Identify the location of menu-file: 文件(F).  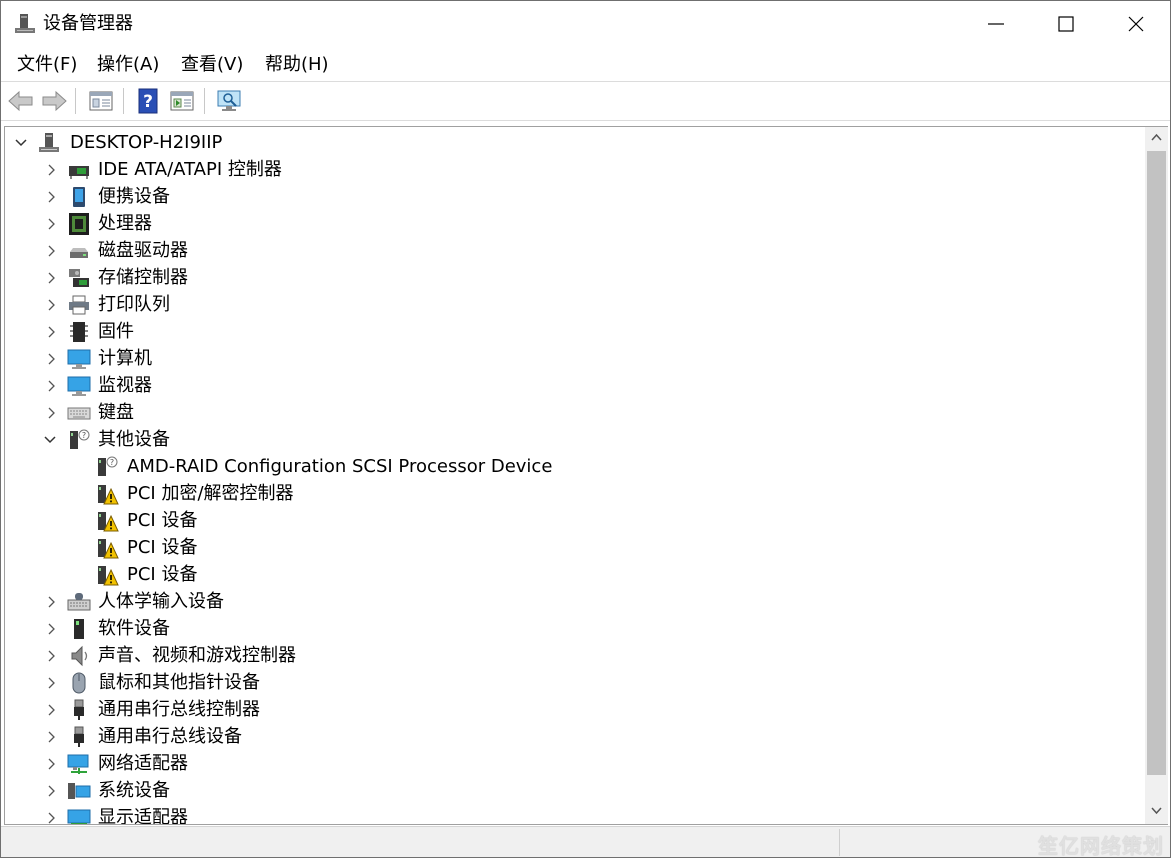
(47, 65).